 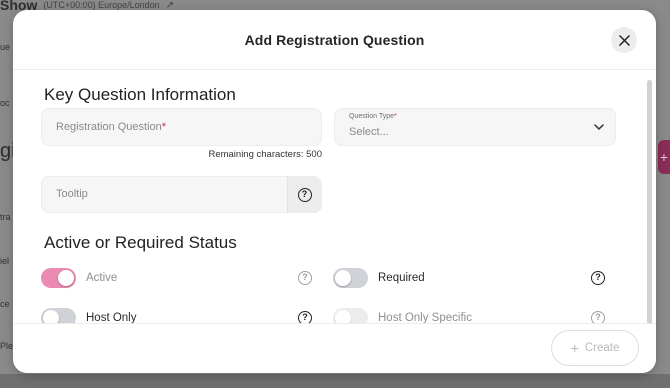 I want to click on host-only-label: Host Only, so click(x=111, y=317).